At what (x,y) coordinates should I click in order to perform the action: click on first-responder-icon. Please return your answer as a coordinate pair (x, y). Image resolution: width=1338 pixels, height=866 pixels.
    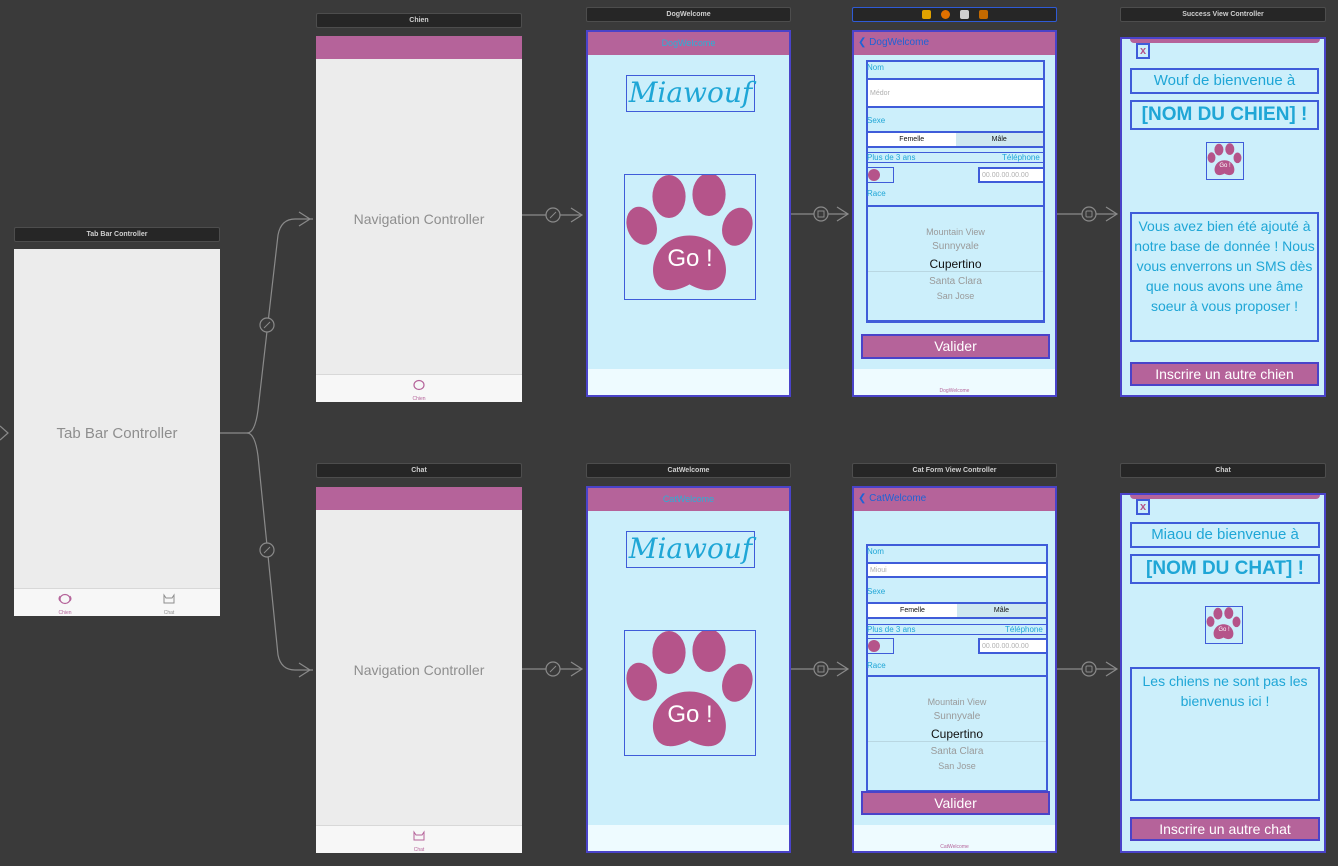
    Looking at the image, I should click on (945, 14).